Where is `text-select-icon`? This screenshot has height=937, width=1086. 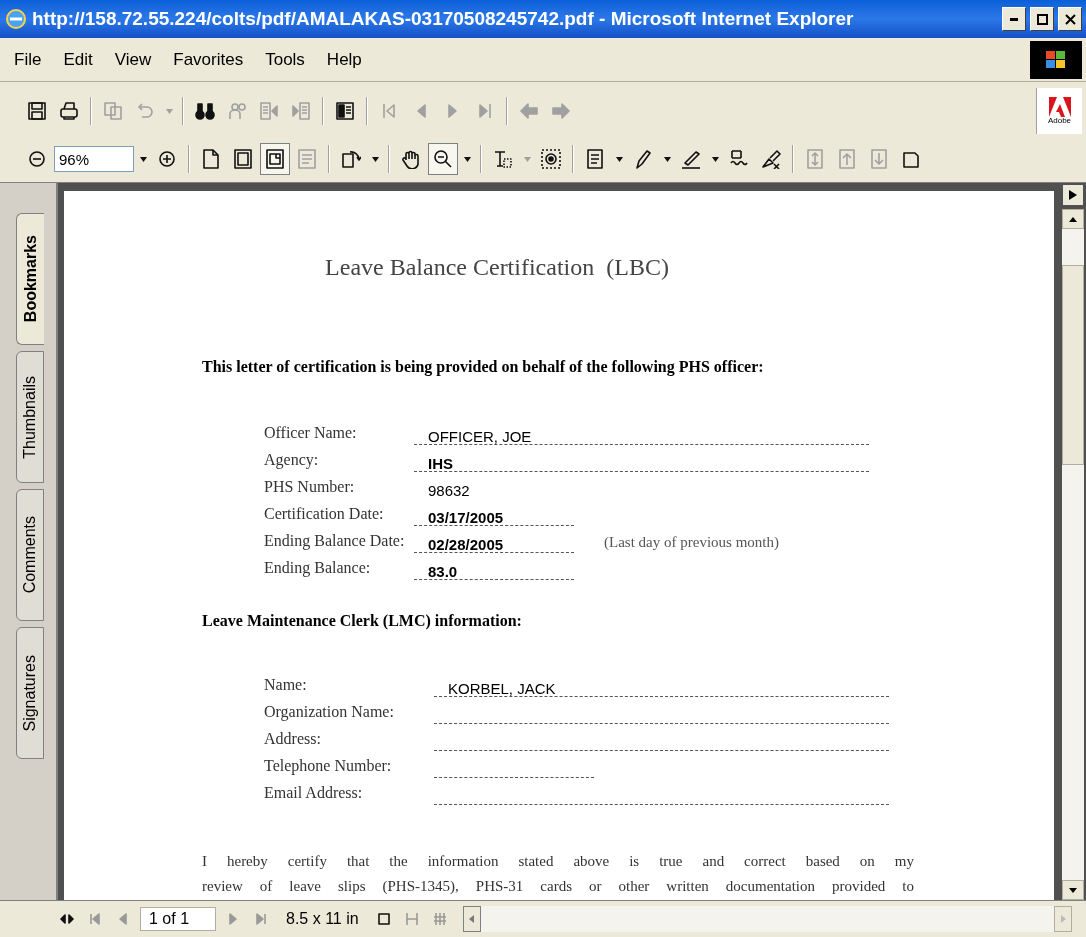 text-select-icon is located at coordinates (503, 159).